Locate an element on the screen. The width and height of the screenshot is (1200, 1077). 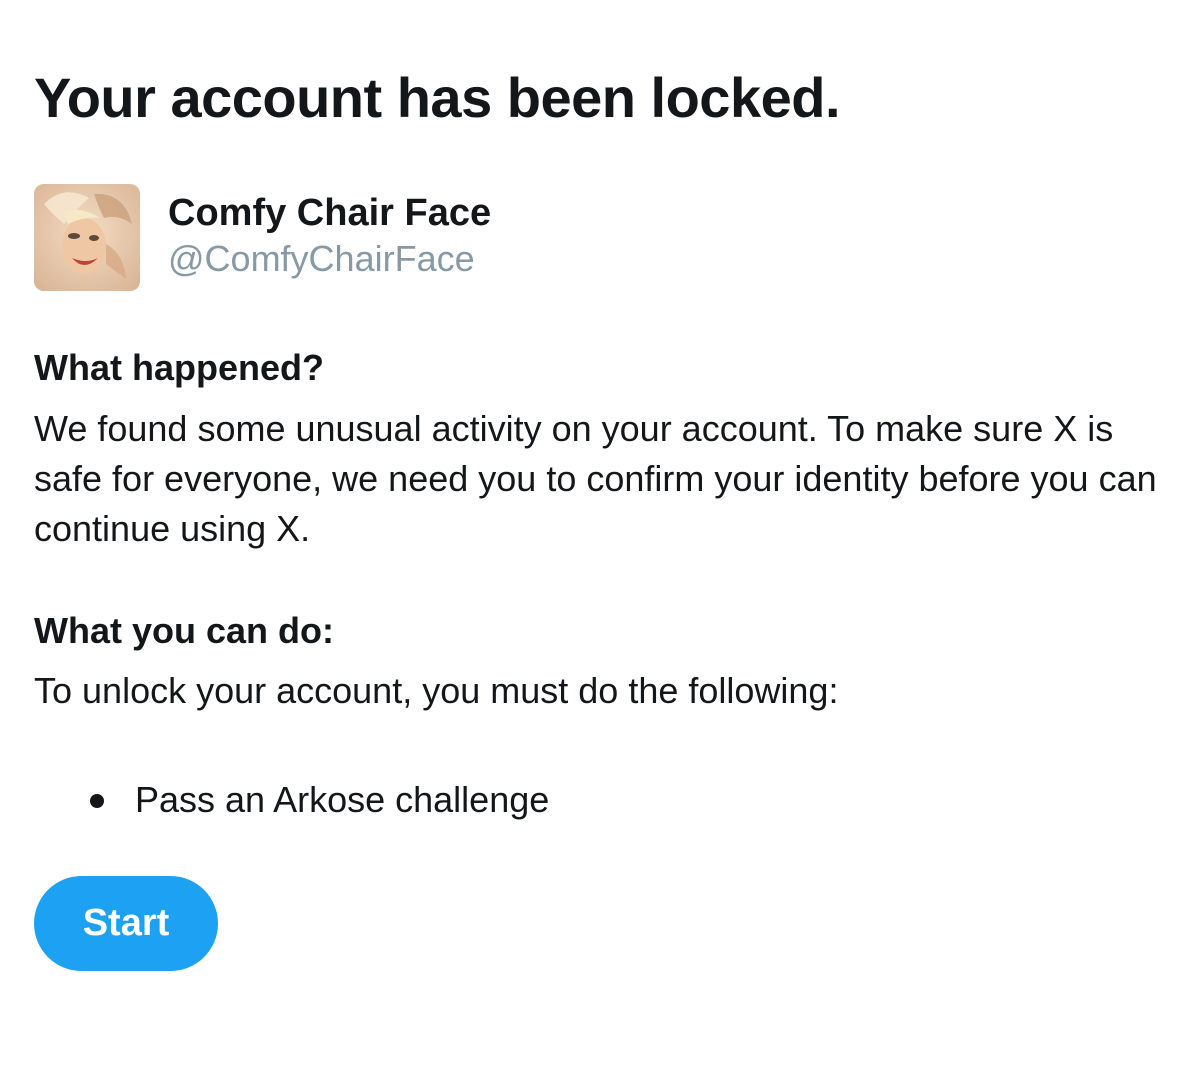
display-name: Comfy Chair Face is located at coordinates (330, 213).